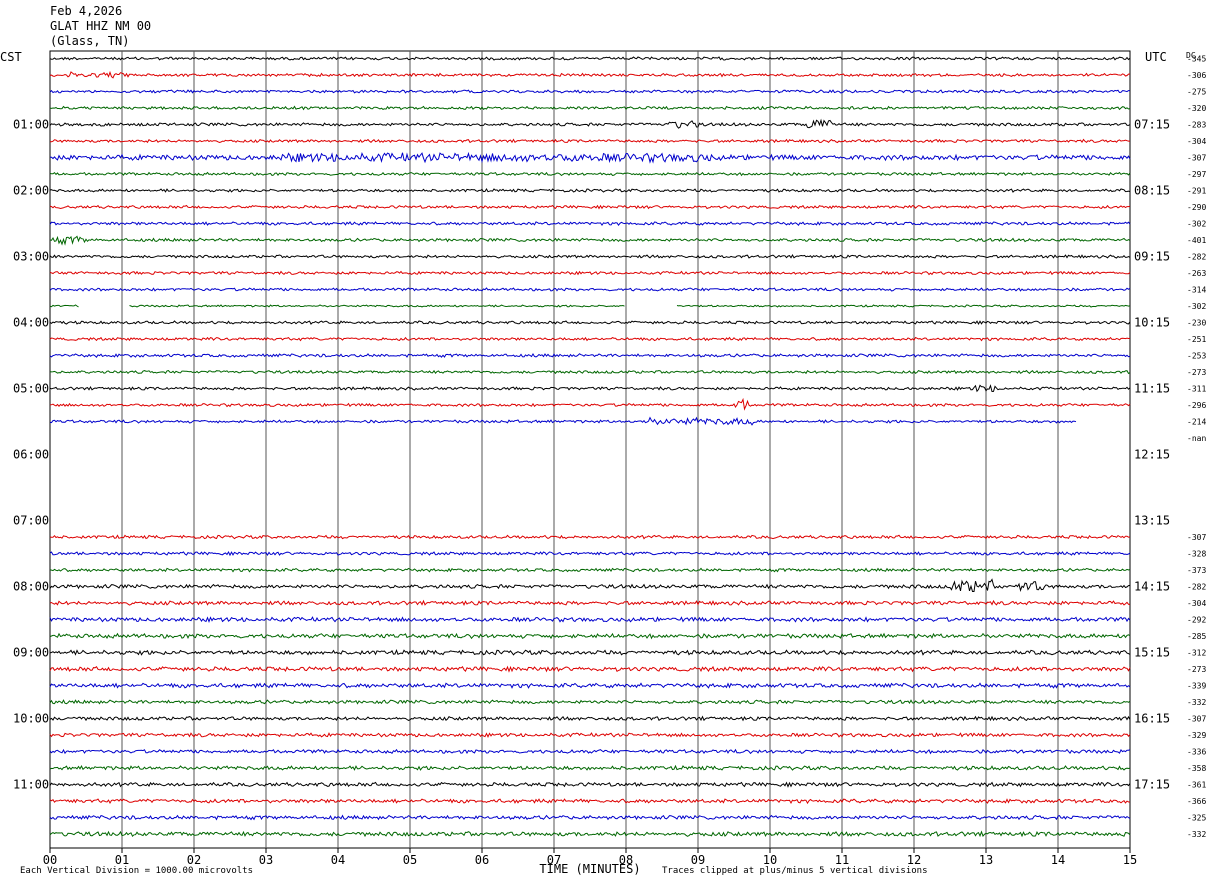 This screenshot has height=886, width=1210. What do you see at coordinates (1196, 735) in the screenshot?
I see `dc-offset-label: -329` at bounding box center [1196, 735].